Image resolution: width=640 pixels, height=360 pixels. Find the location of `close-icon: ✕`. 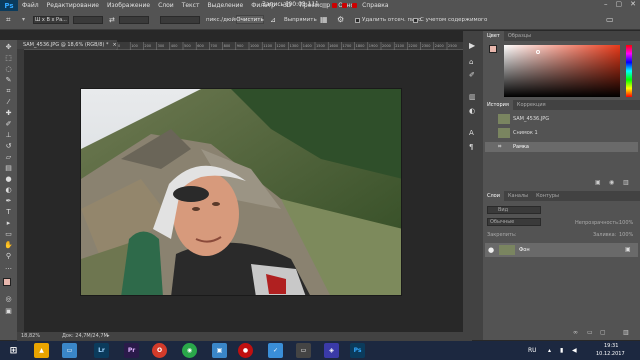

close-icon: ✕ is located at coordinates (633, 4).